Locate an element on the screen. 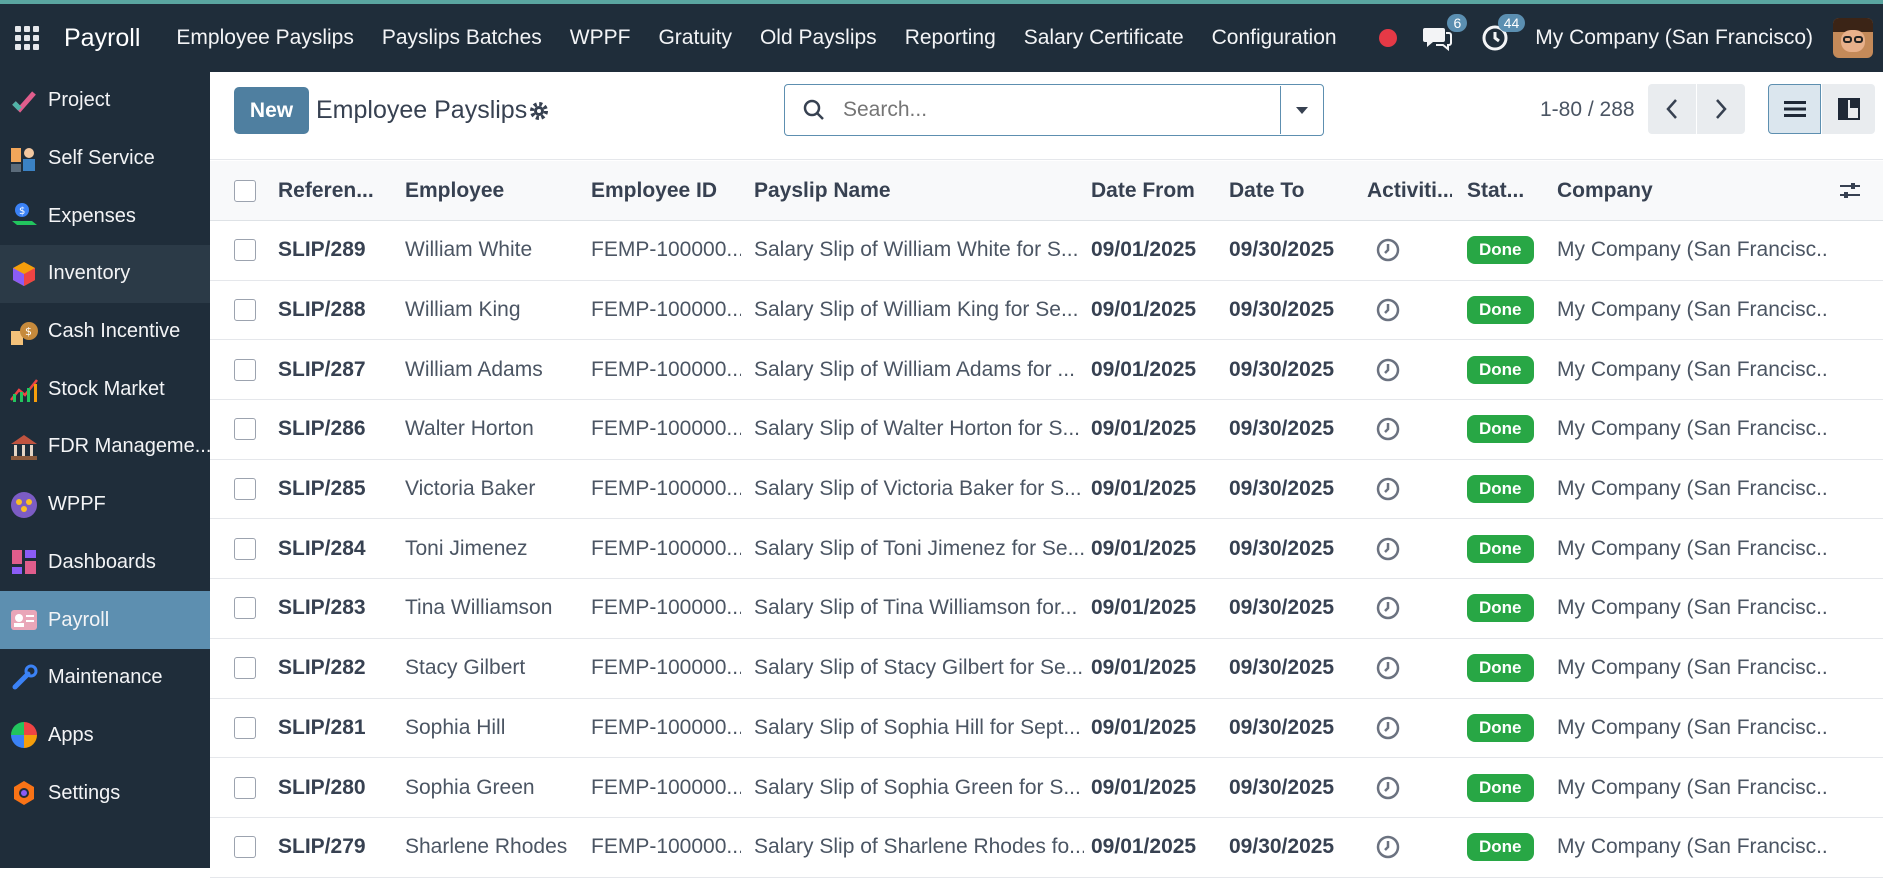 The width and height of the screenshot is (1883, 878). menu-configuration: Configuration is located at coordinates (1274, 38).